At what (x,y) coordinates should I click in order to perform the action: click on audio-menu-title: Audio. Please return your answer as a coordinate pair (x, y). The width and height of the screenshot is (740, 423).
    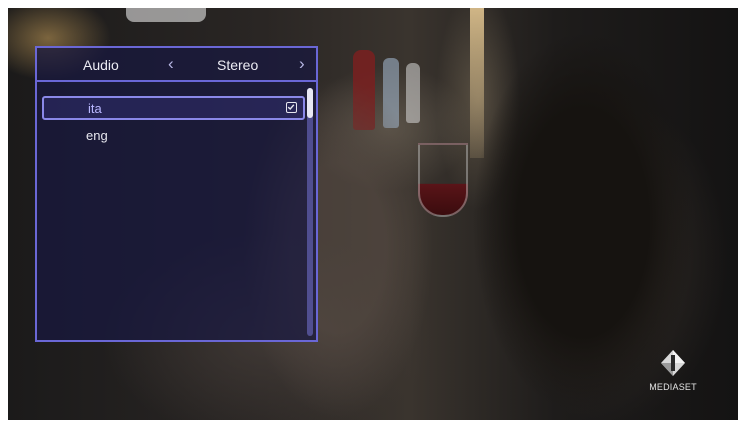
    Looking at the image, I should click on (101, 65).